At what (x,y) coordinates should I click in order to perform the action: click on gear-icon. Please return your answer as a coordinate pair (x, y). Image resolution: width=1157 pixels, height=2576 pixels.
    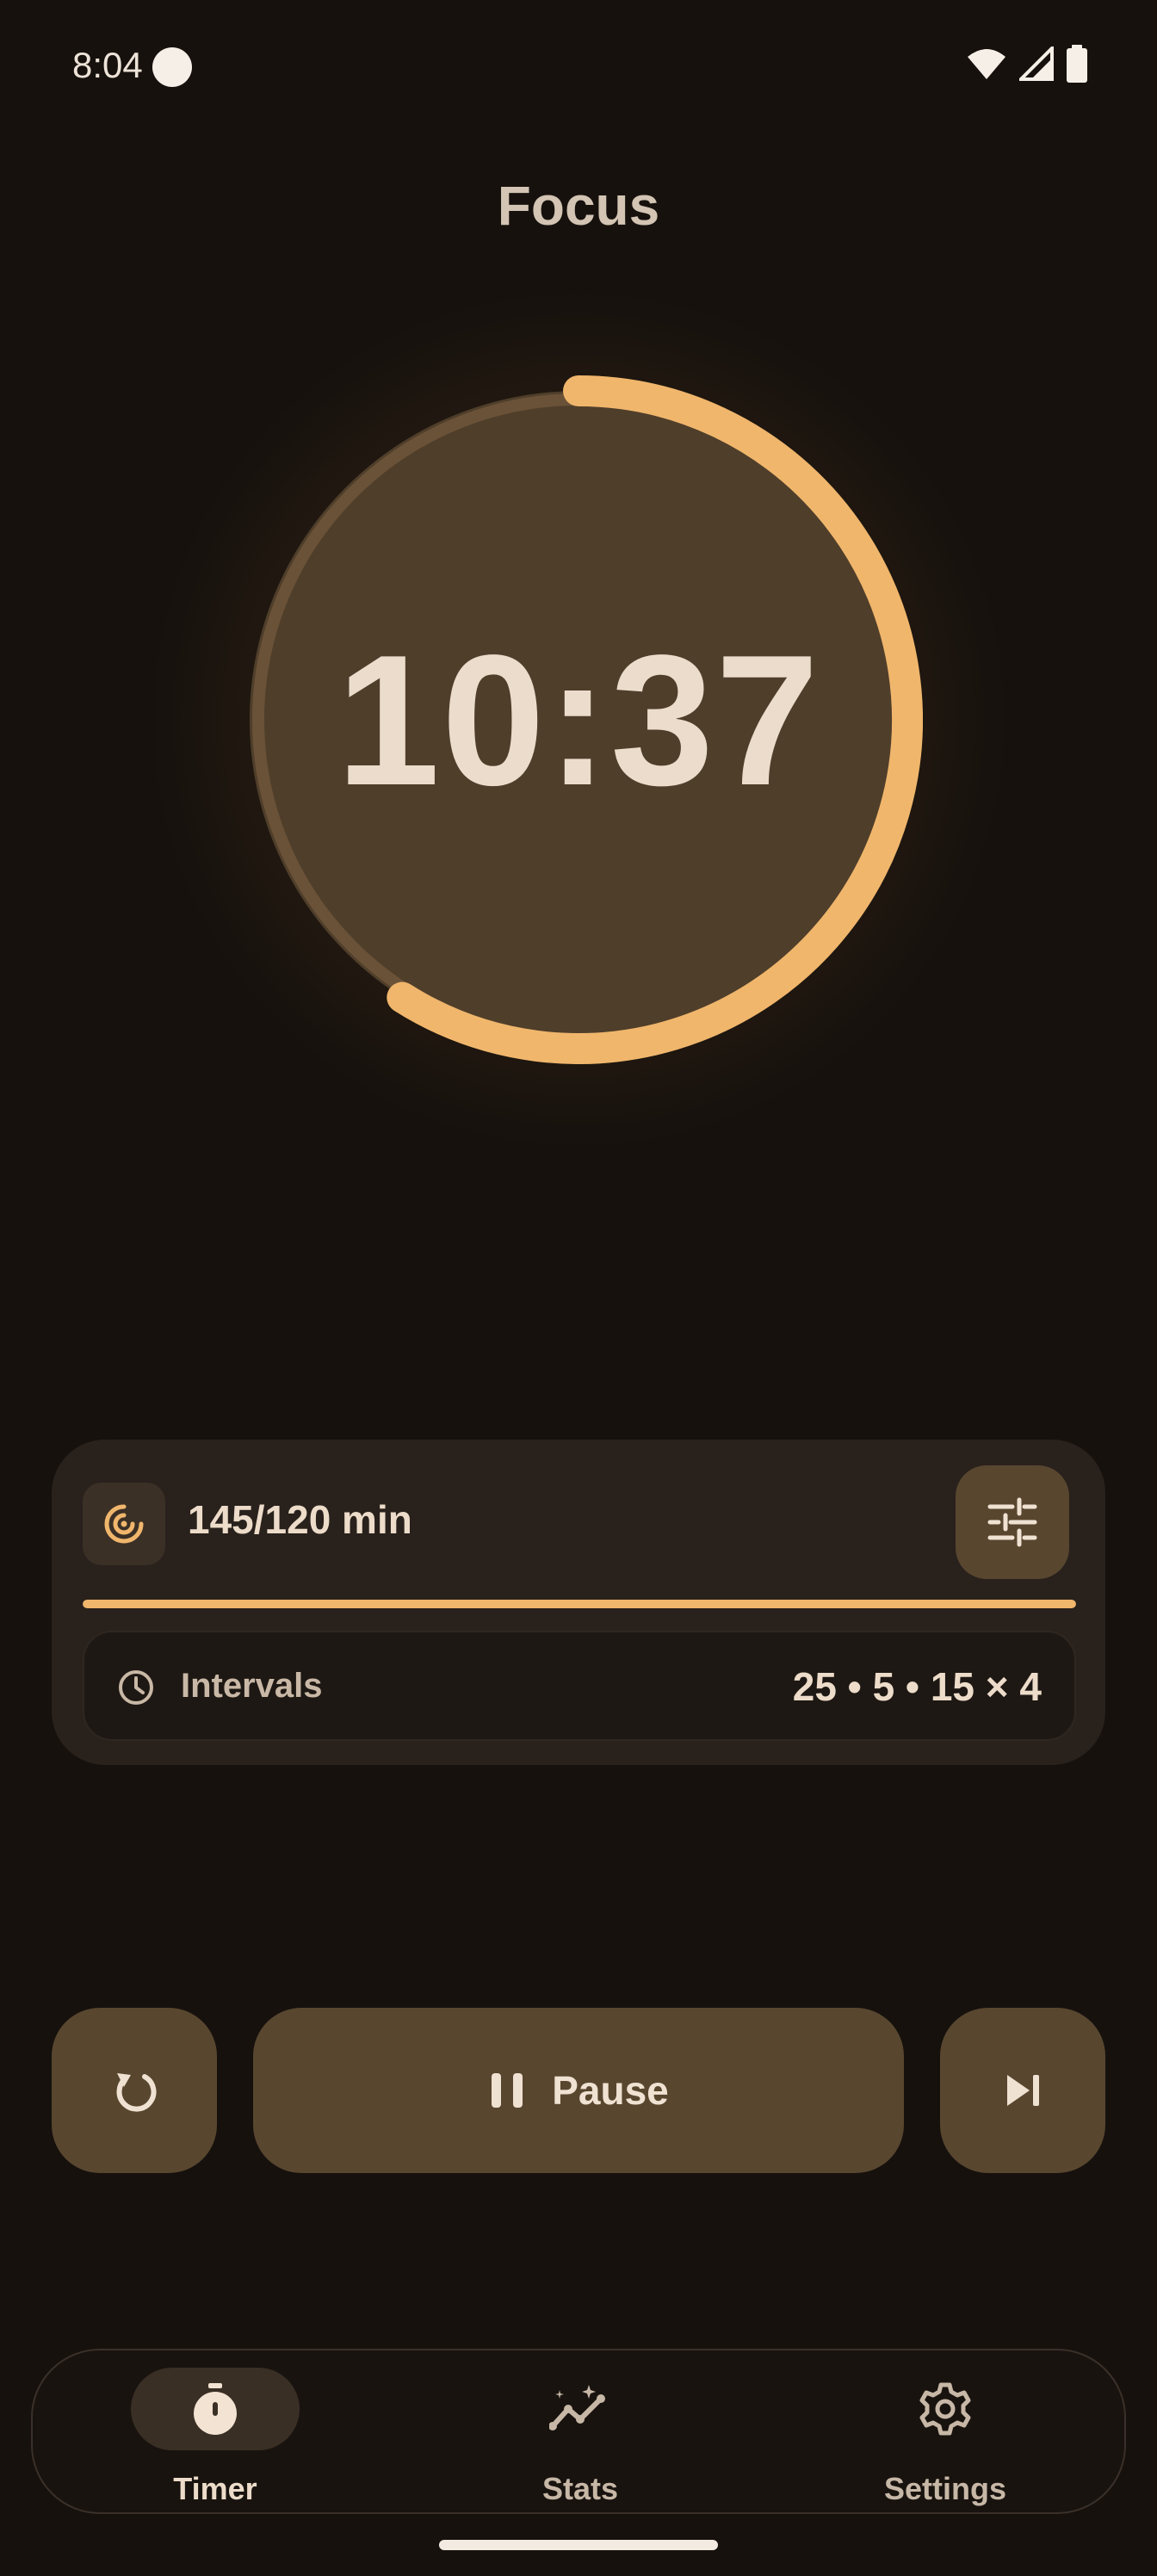
    Looking at the image, I should click on (945, 2409).